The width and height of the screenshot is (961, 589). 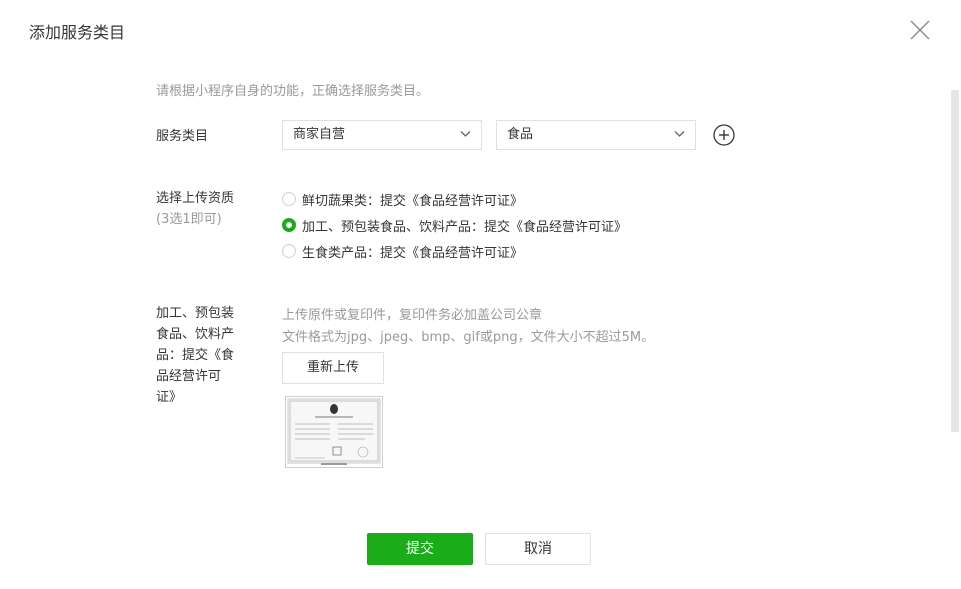 What do you see at coordinates (413, 253) in the screenshot?
I see `qualification-option-label: 生食类产品：提交《食品经营许可证》` at bounding box center [413, 253].